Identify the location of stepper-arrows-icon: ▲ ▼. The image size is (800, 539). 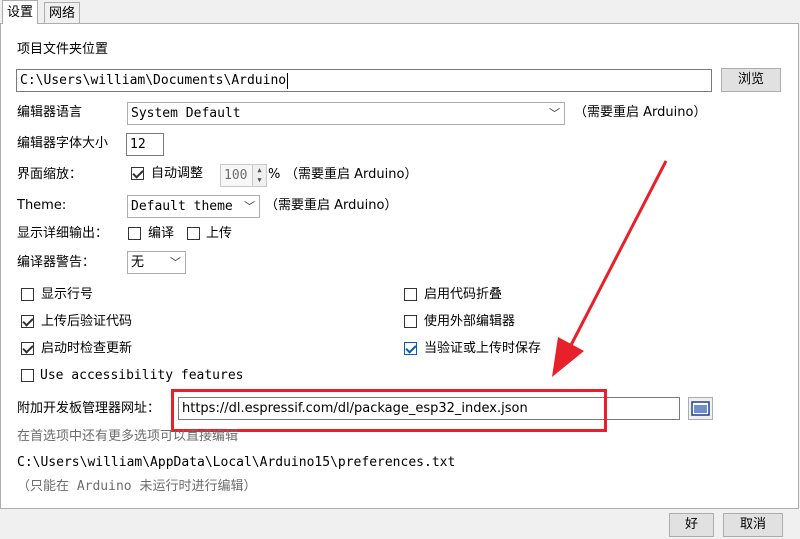
(259, 175).